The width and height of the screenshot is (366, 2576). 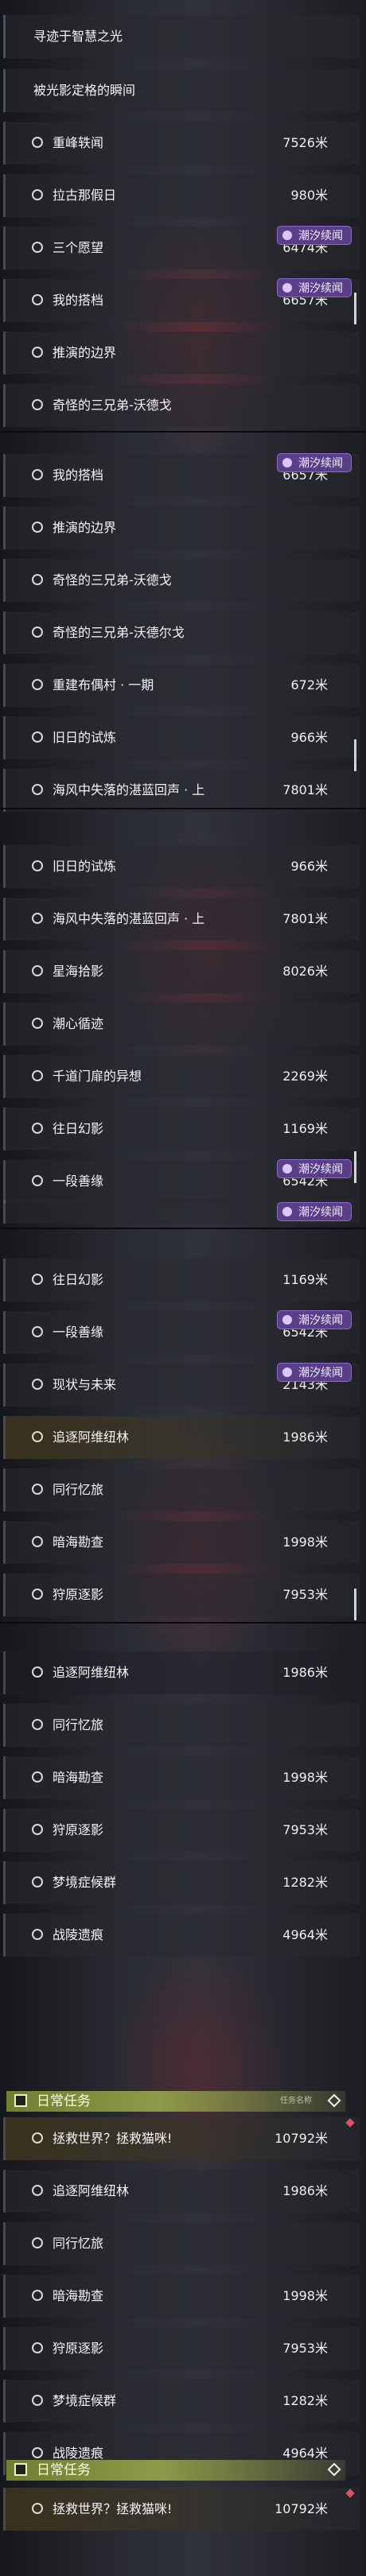 I want to click on quest-distance: 672米, so click(x=309, y=685).